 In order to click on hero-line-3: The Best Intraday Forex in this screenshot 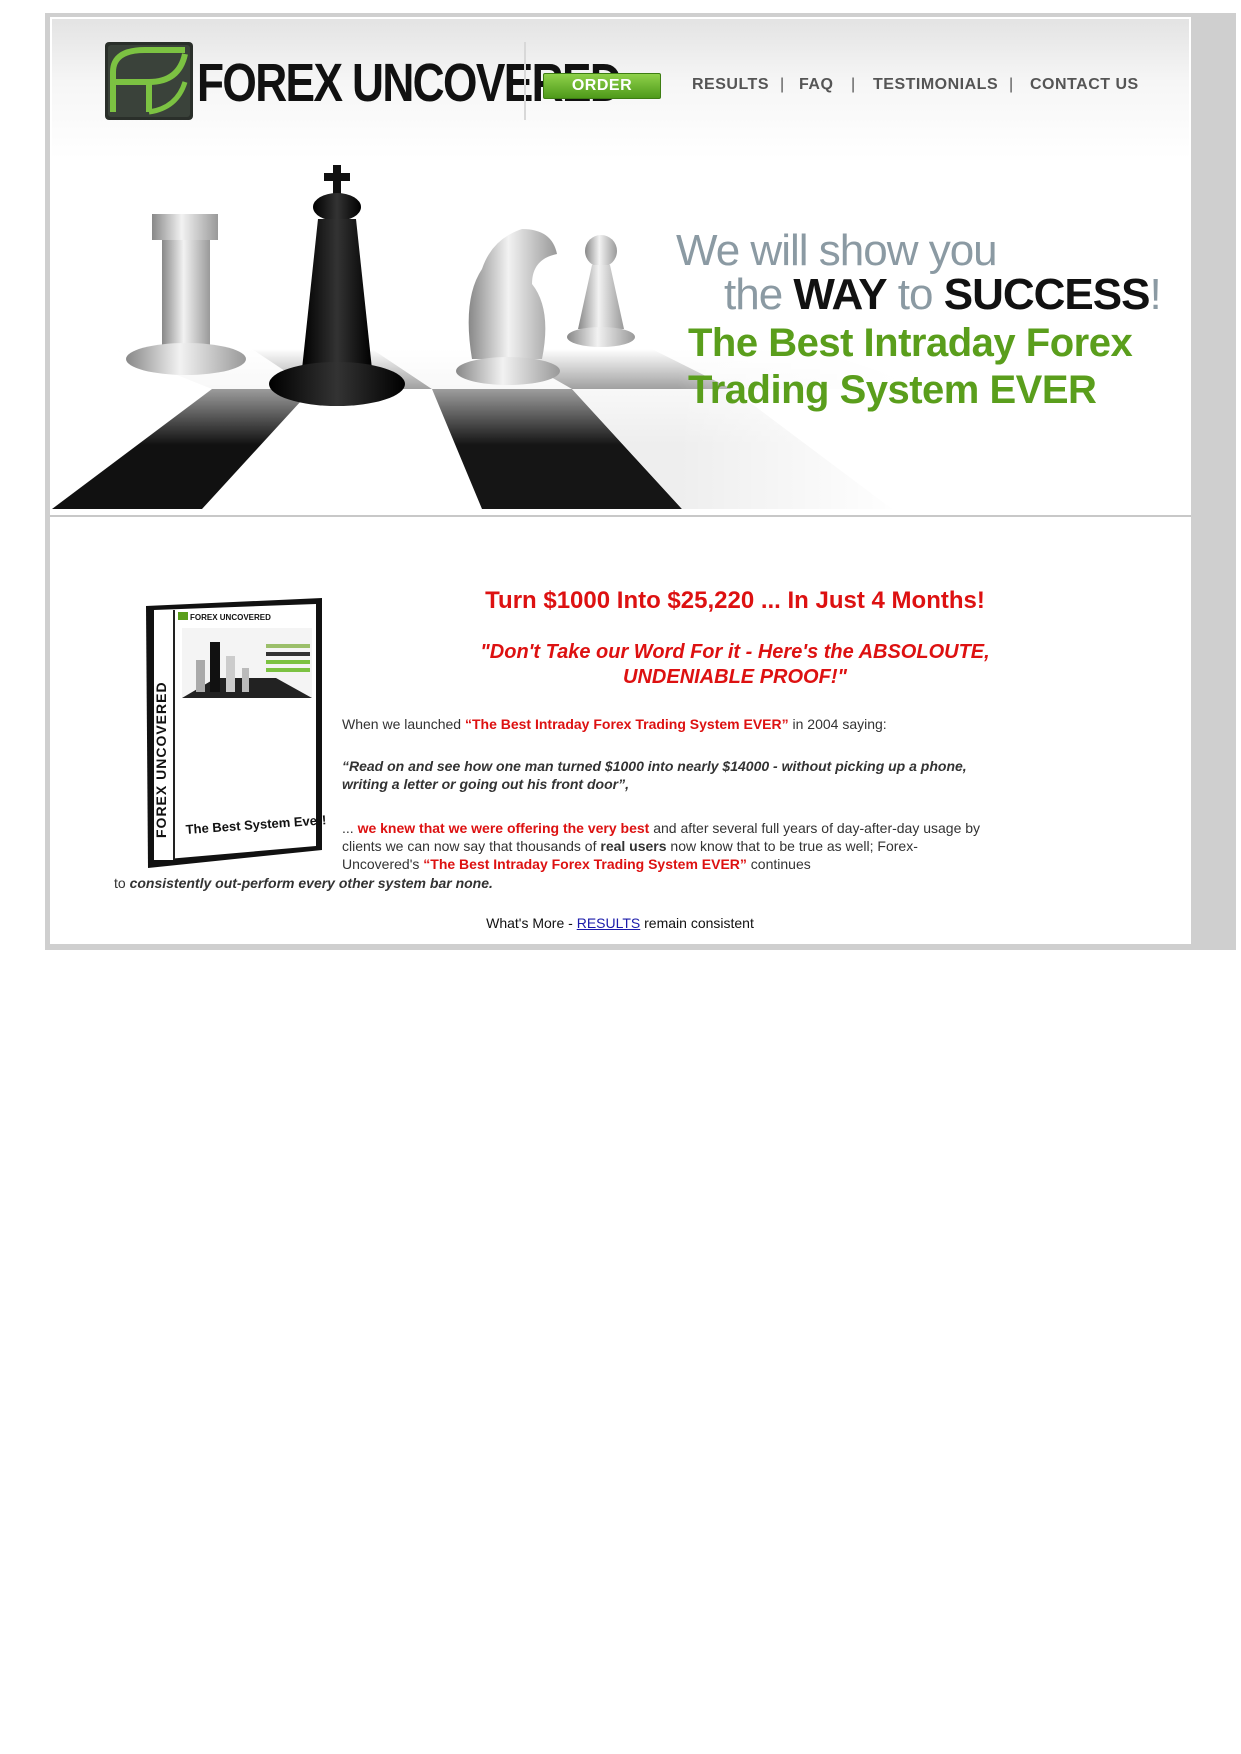, I will do `click(910, 343)`.